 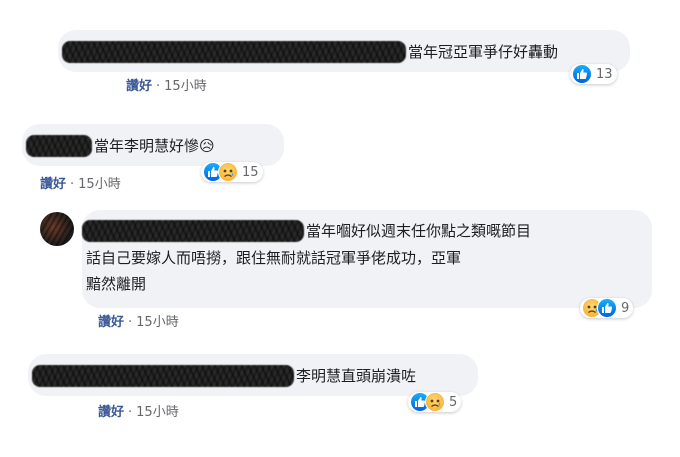 I want to click on reaction-count: 9, so click(x=625, y=308).